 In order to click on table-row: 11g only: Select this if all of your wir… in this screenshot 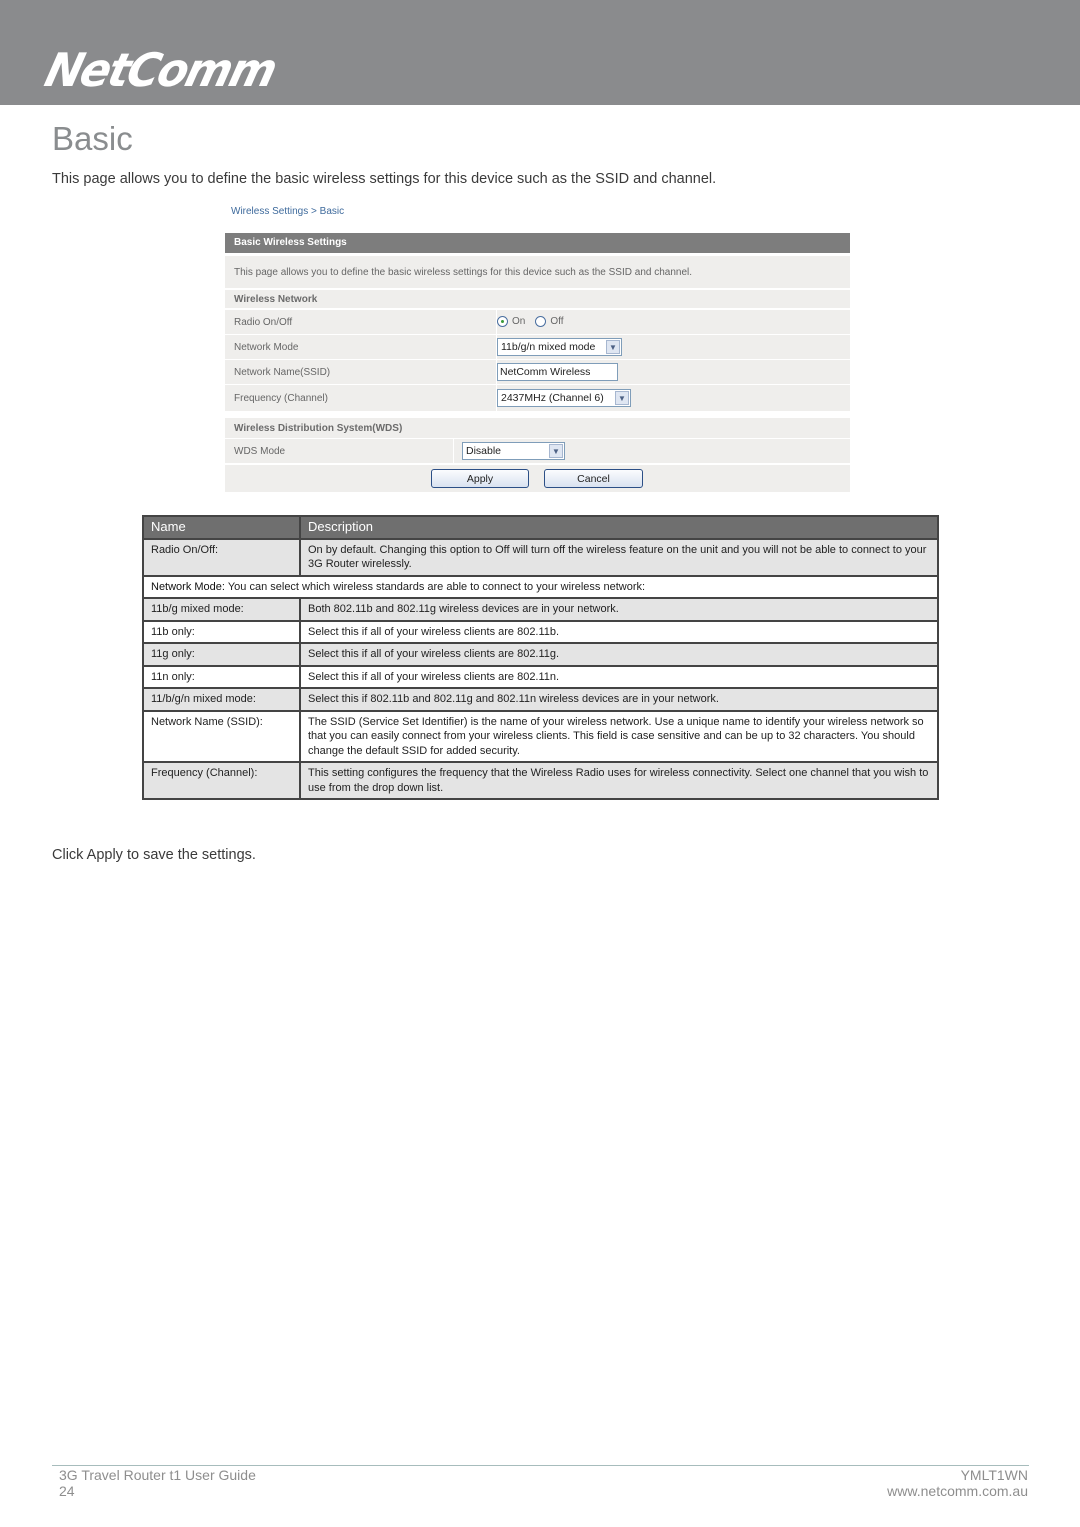, I will do `click(540, 654)`.